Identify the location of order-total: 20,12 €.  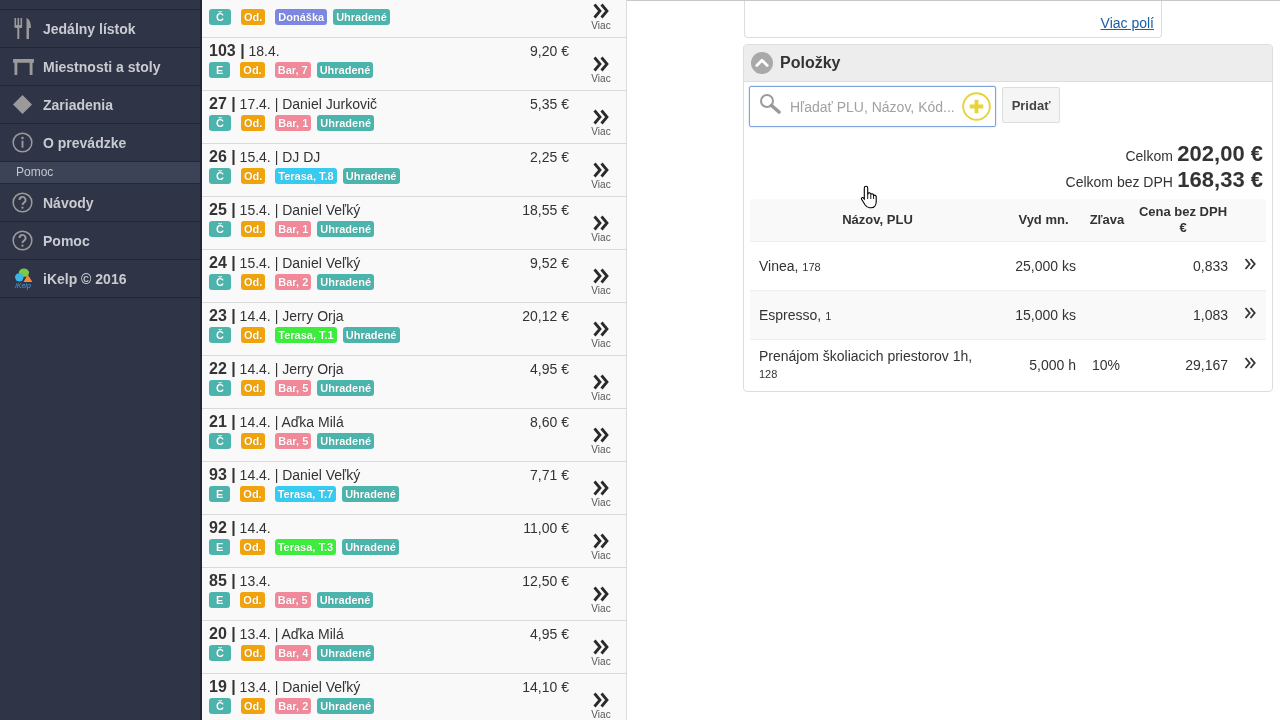
(546, 316).